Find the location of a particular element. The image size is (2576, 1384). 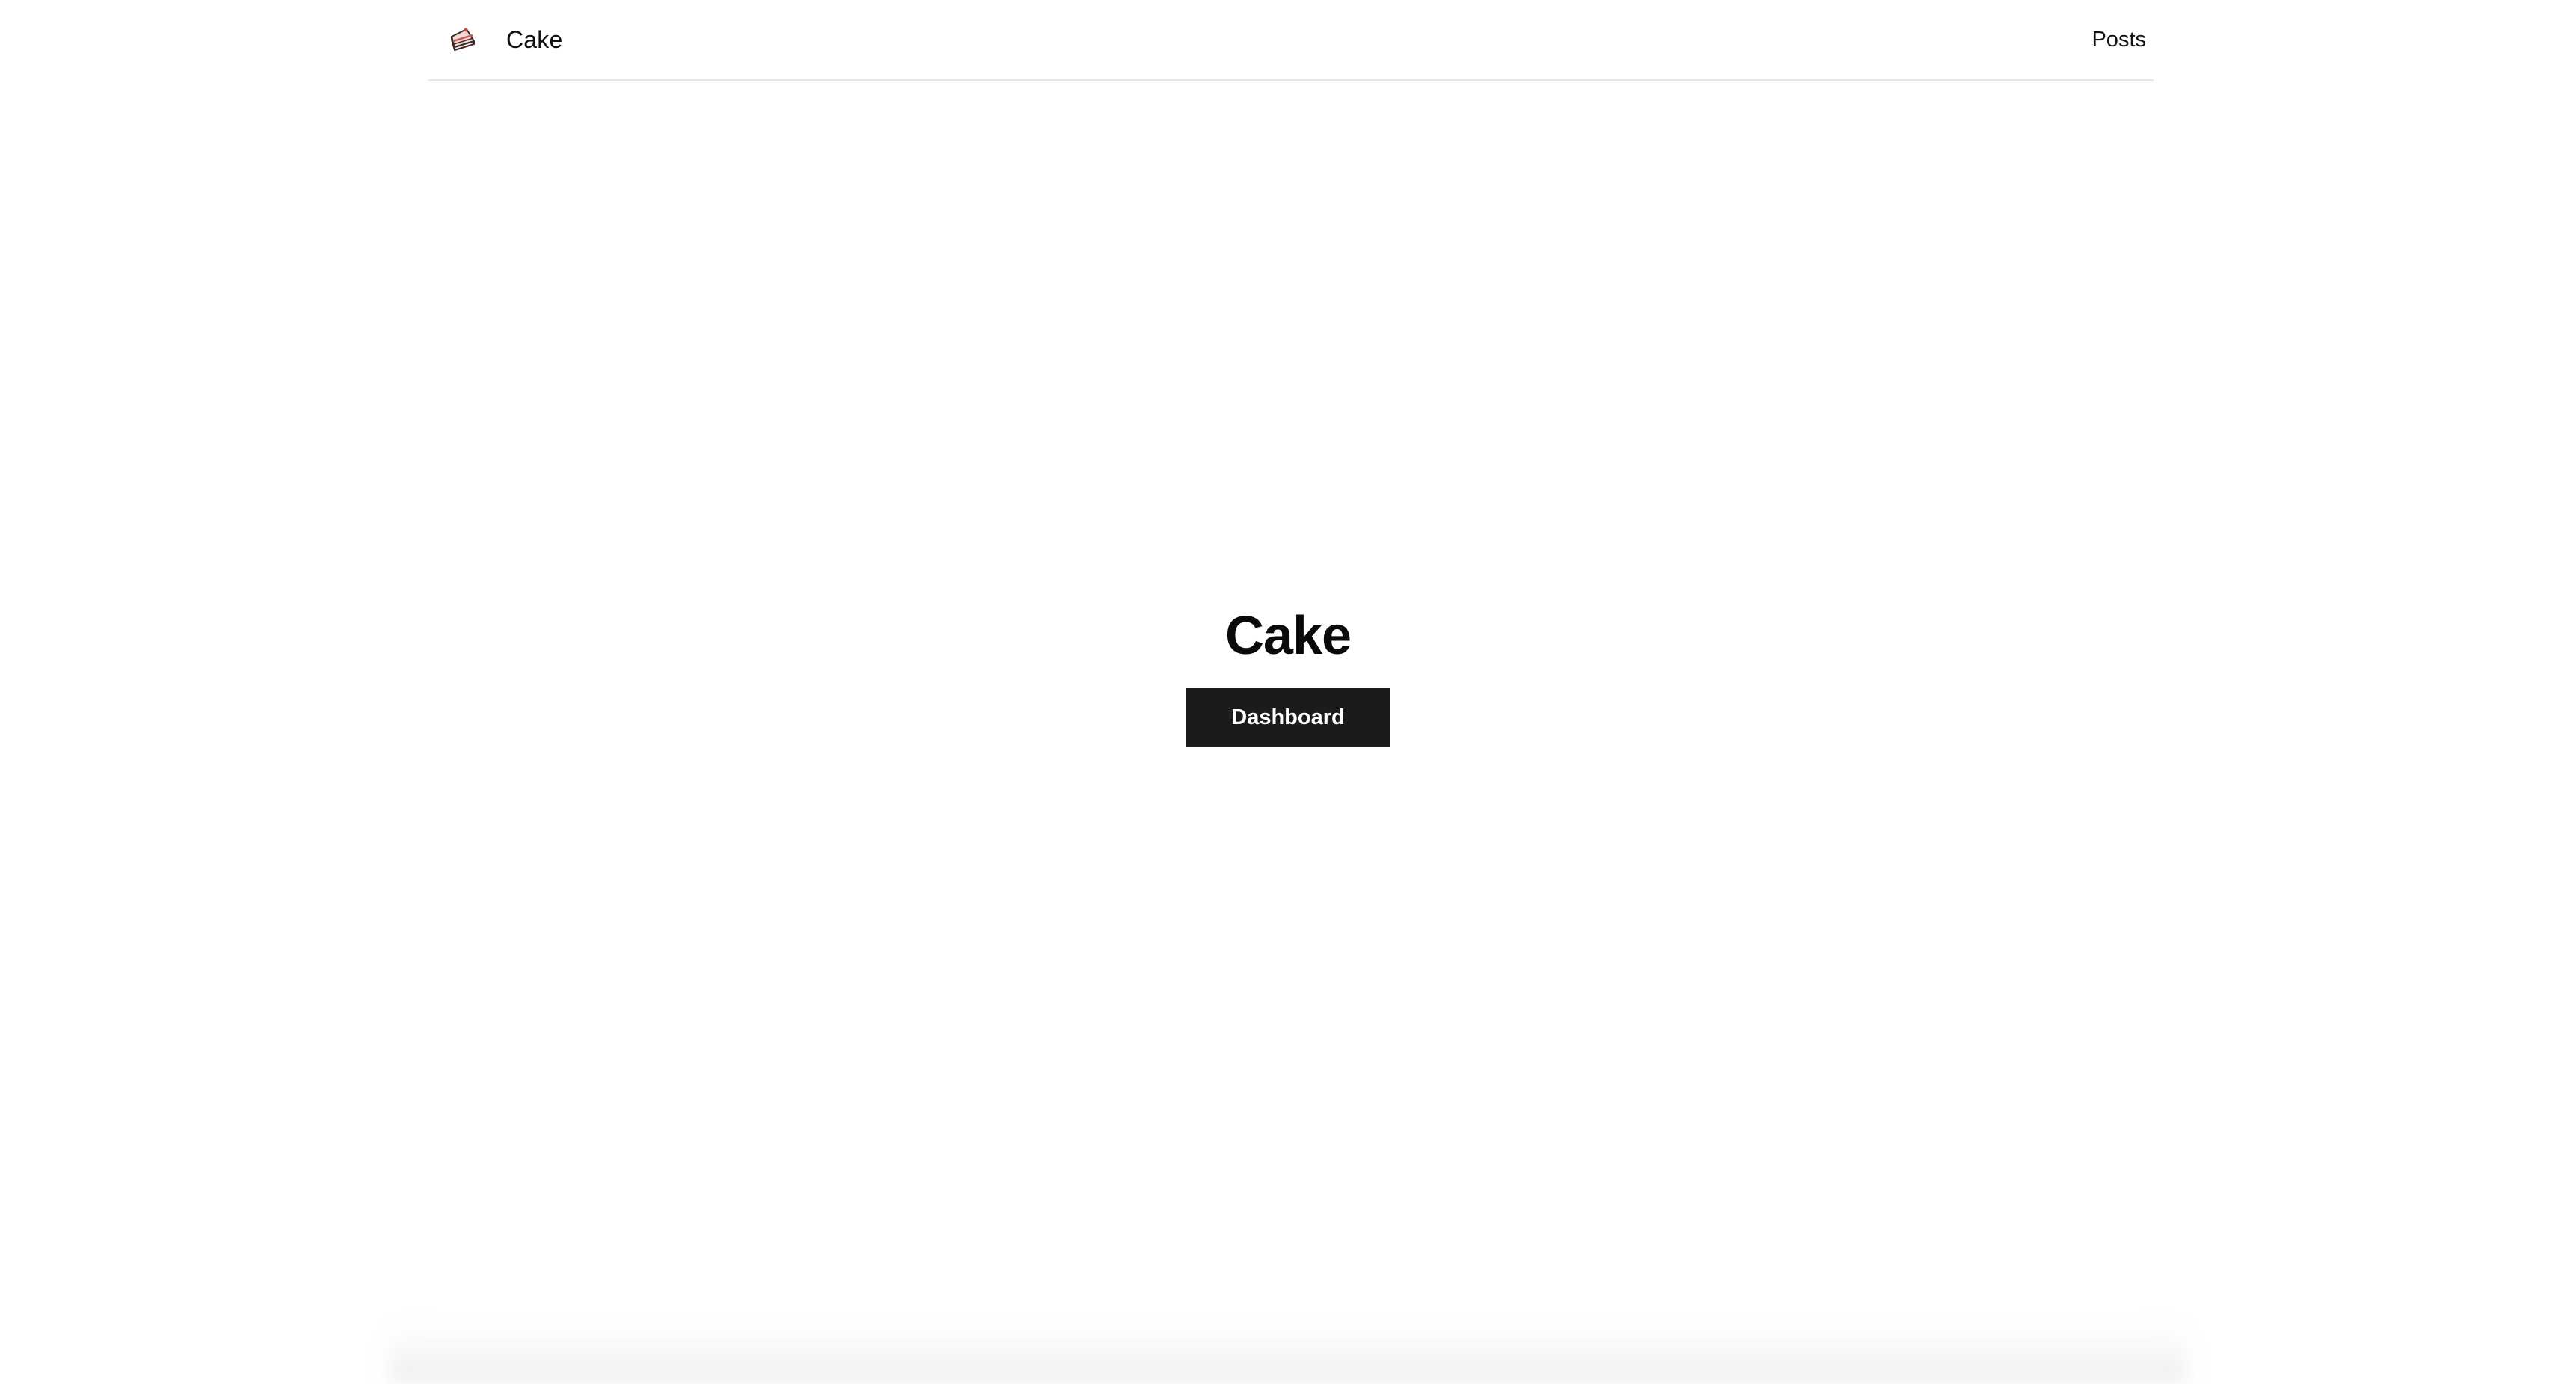

top-navbar: Cake Posts is located at coordinates (1291, 40).